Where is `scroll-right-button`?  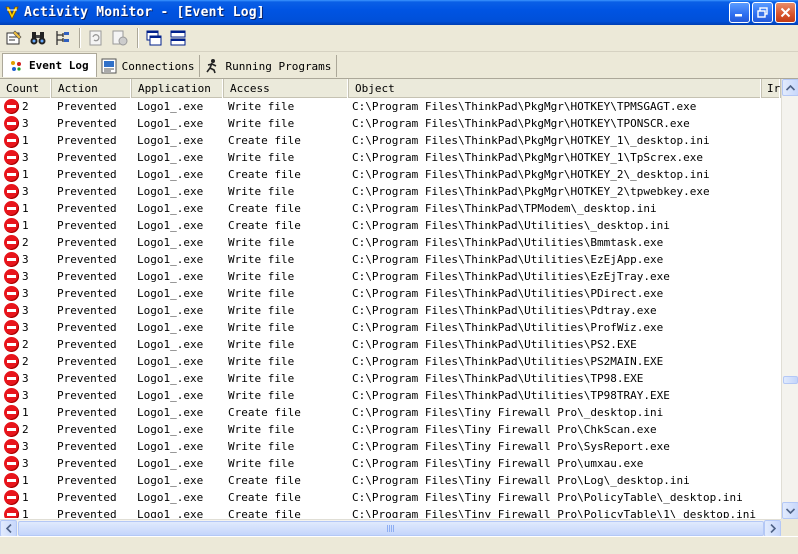
scroll-right-button is located at coordinates (772, 528).